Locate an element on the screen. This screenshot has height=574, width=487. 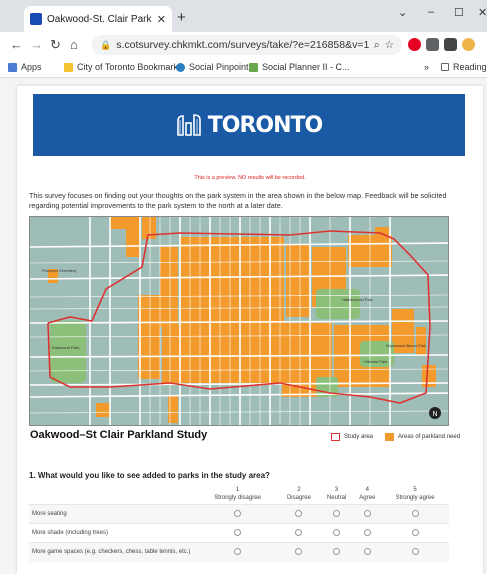
profile-avatar is located at coordinates (468, 44).